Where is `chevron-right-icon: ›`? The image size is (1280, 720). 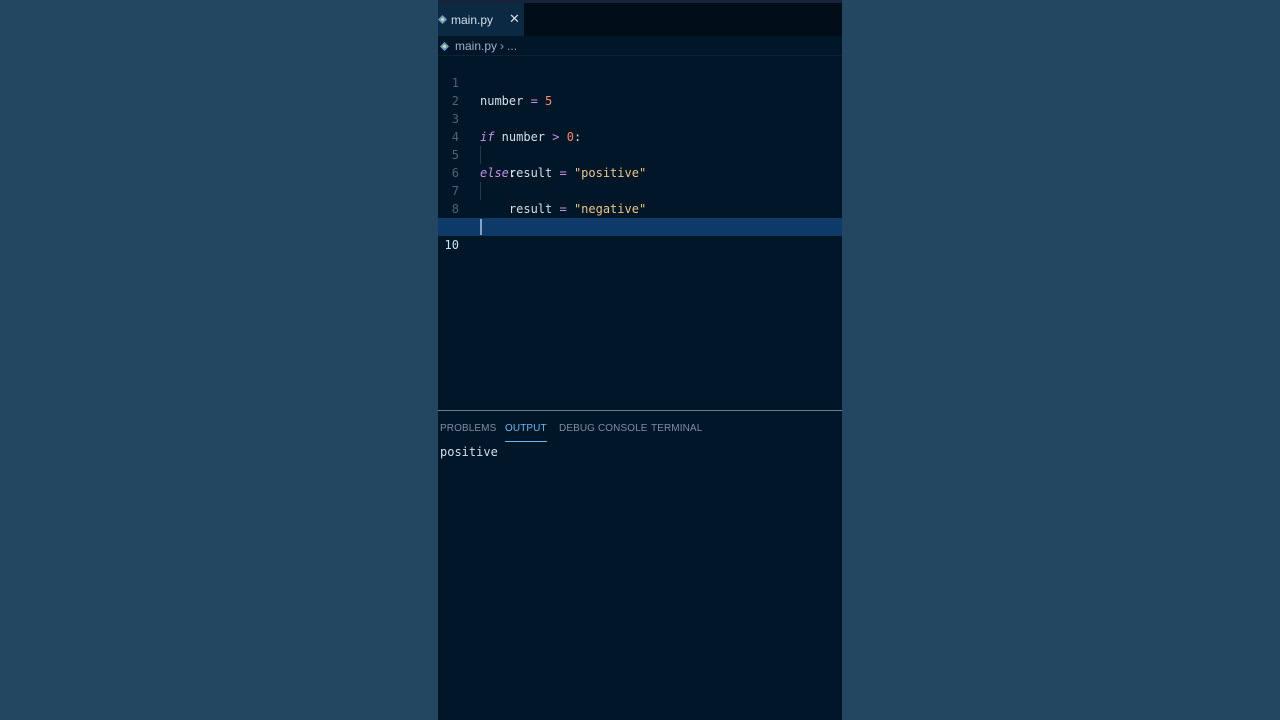 chevron-right-icon: › is located at coordinates (502, 46).